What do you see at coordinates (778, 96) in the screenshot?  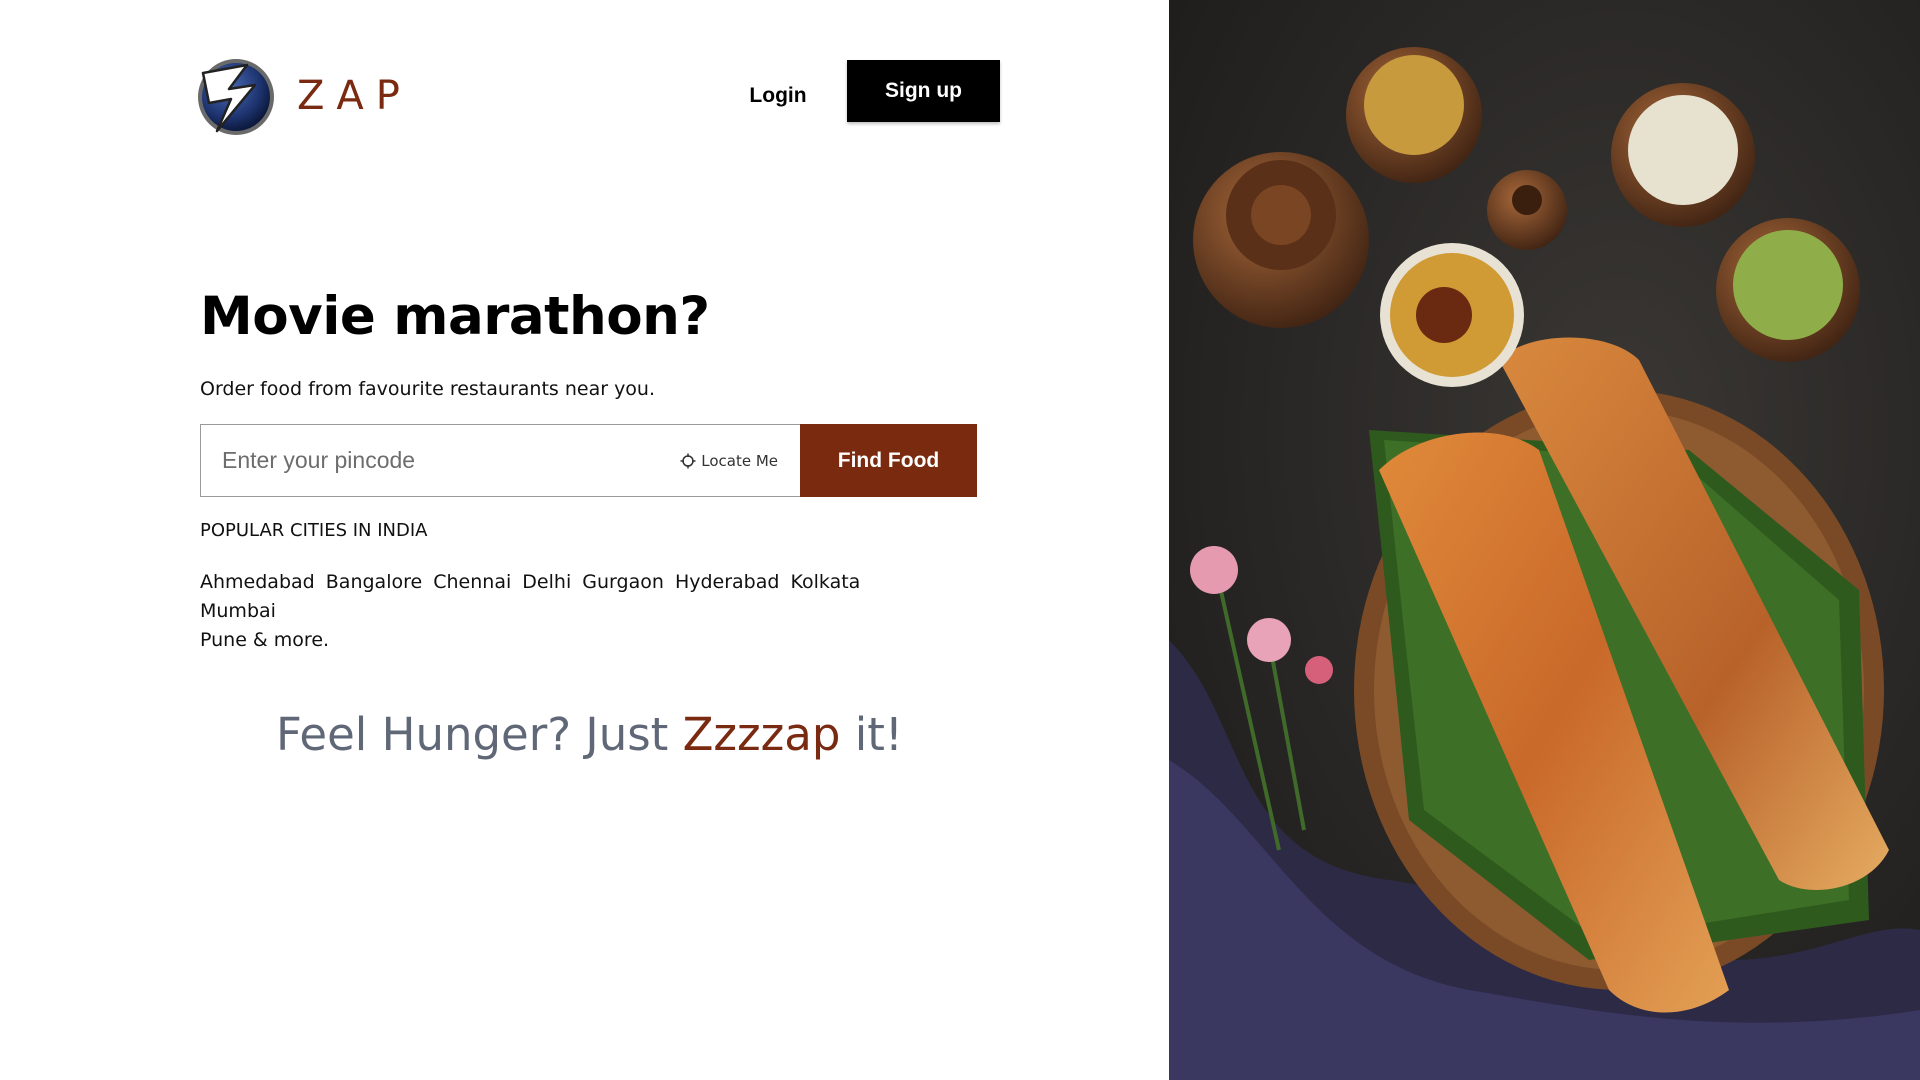 I see `login-link: Login` at bounding box center [778, 96].